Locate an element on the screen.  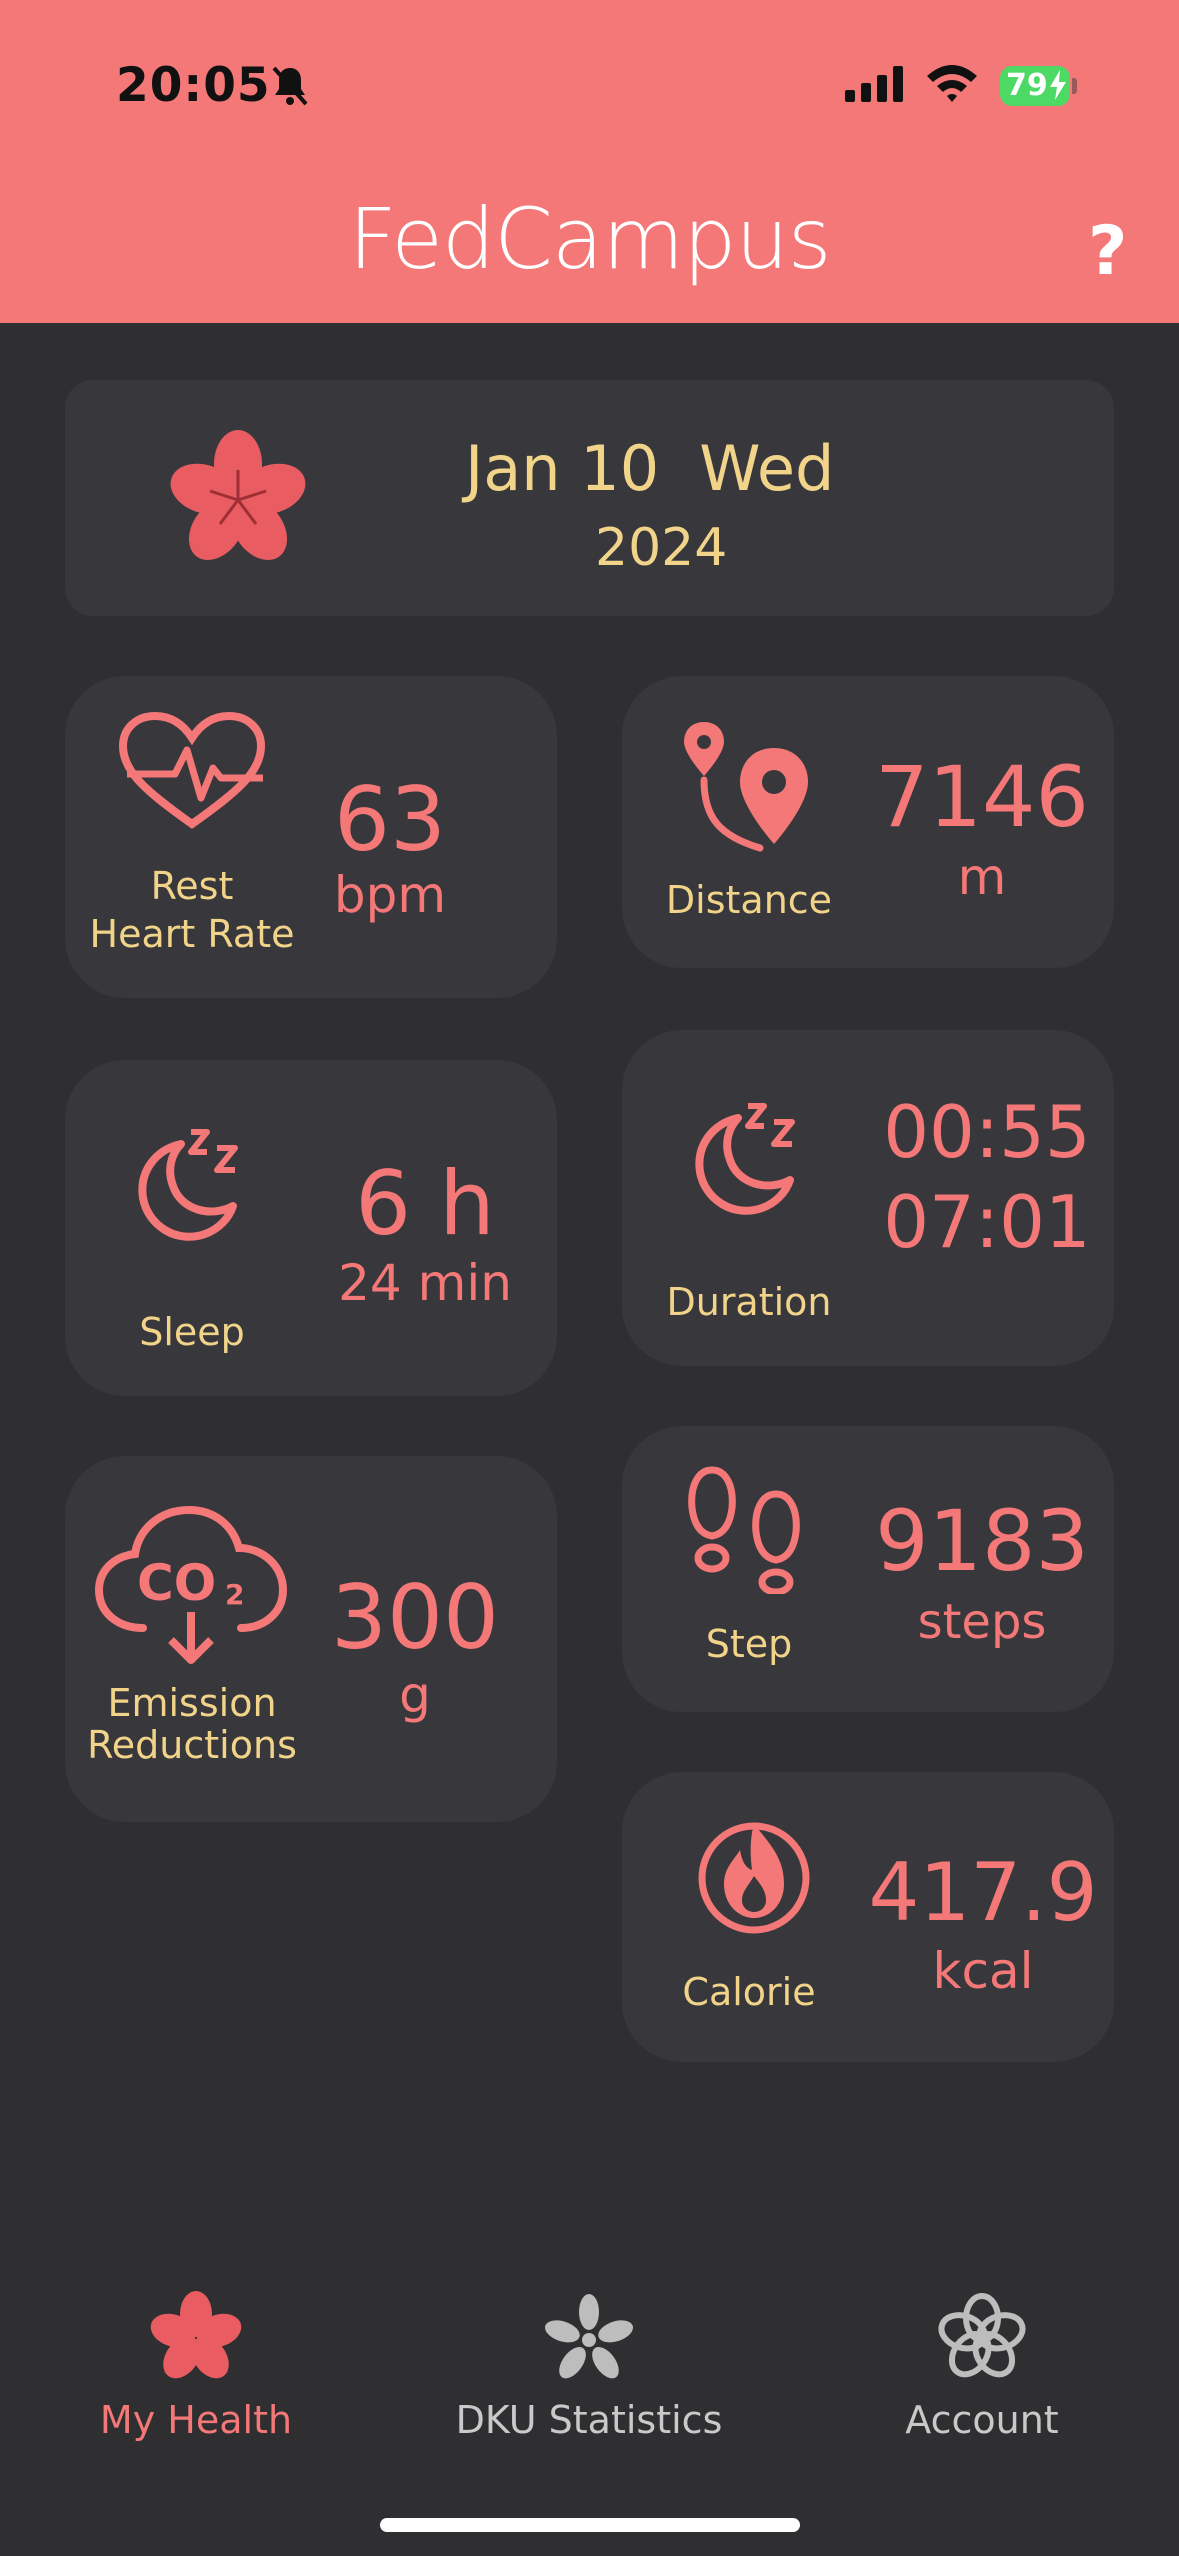
sleep-minutes: 24 min is located at coordinates (425, 1283).